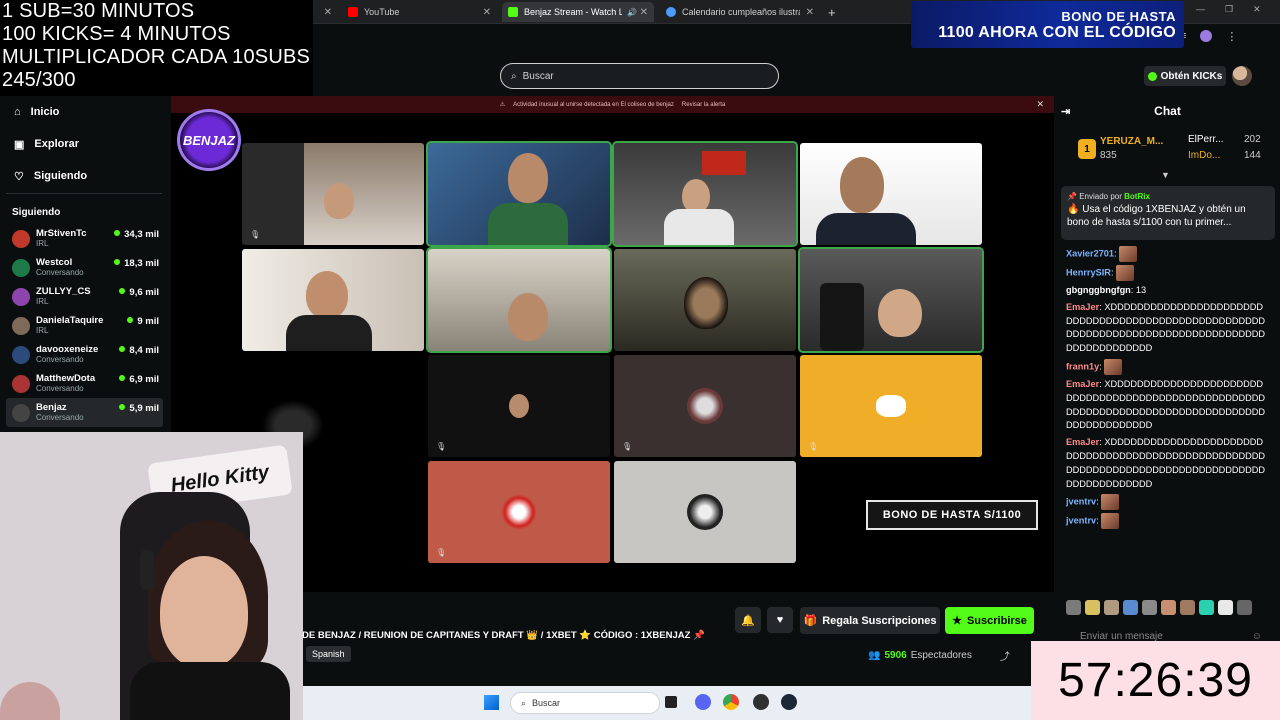 Image resolution: width=1280 pixels, height=720 pixels. I want to click on chat-username: Xavier2701, so click(1090, 253).